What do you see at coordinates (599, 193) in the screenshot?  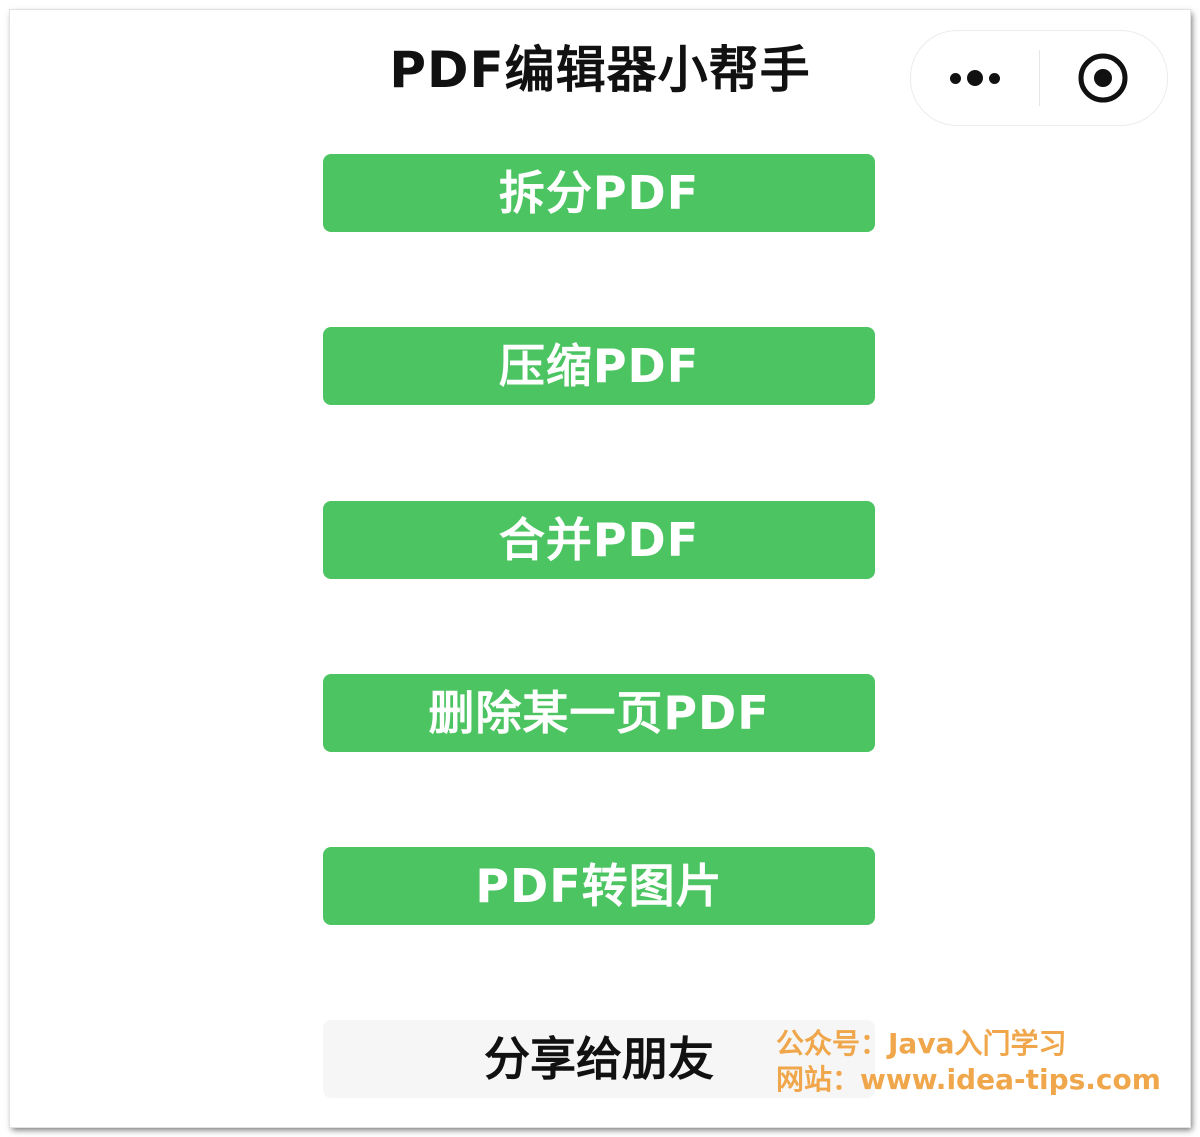 I see `split-pdf-button: 拆分PDF` at bounding box center [599, 193].